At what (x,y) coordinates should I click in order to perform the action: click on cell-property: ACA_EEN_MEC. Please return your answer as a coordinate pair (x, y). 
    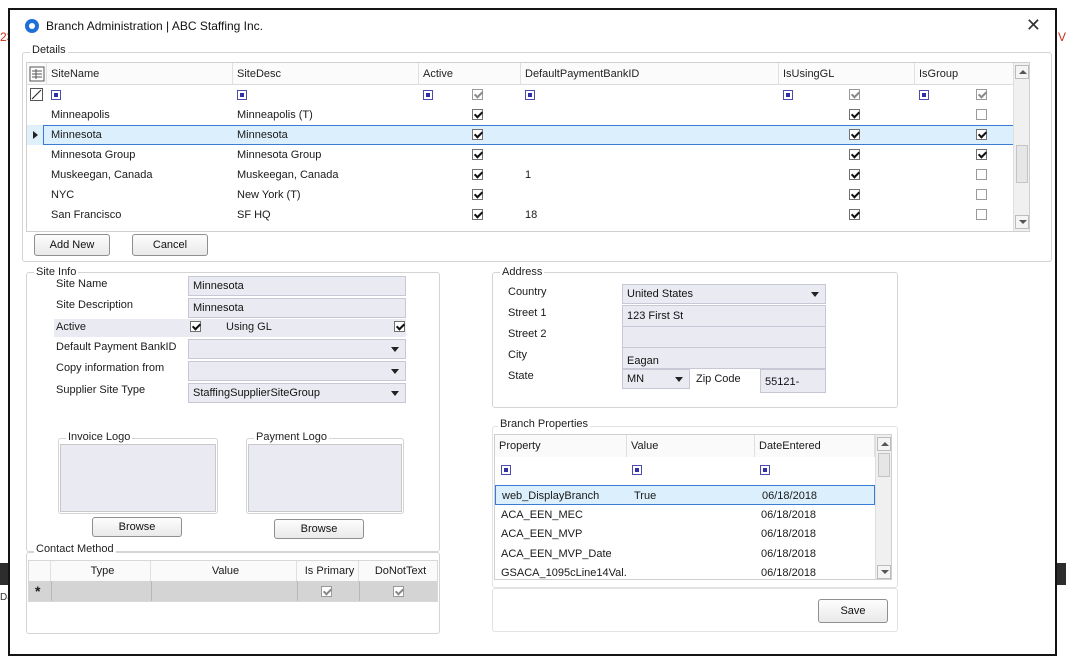
    Looking at the image, I should click on (562, 515).